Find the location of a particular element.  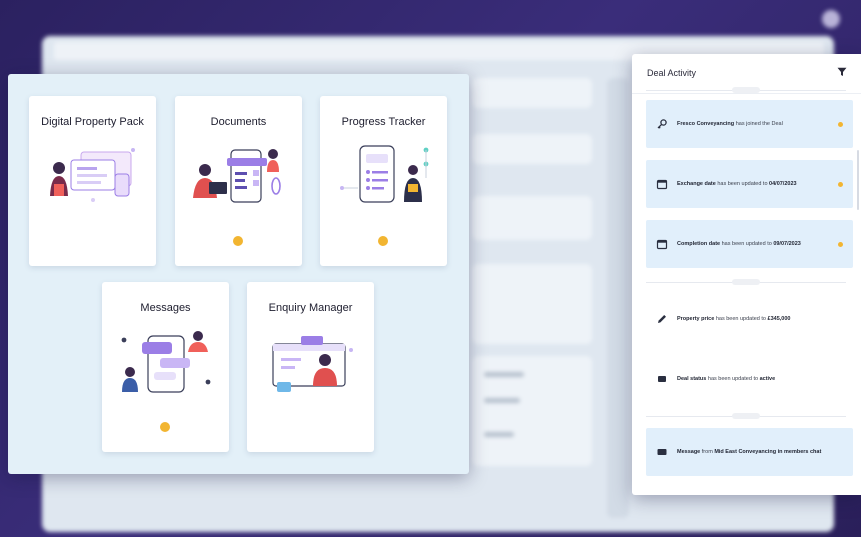

module-card-documents: Documents is located at coordinates (238, 181).